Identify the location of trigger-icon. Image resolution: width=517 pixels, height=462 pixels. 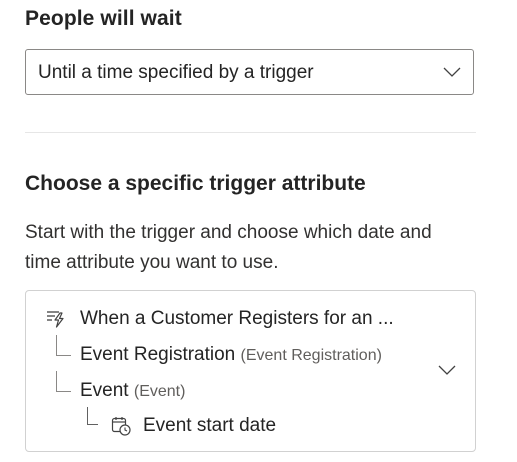
(55, 319).